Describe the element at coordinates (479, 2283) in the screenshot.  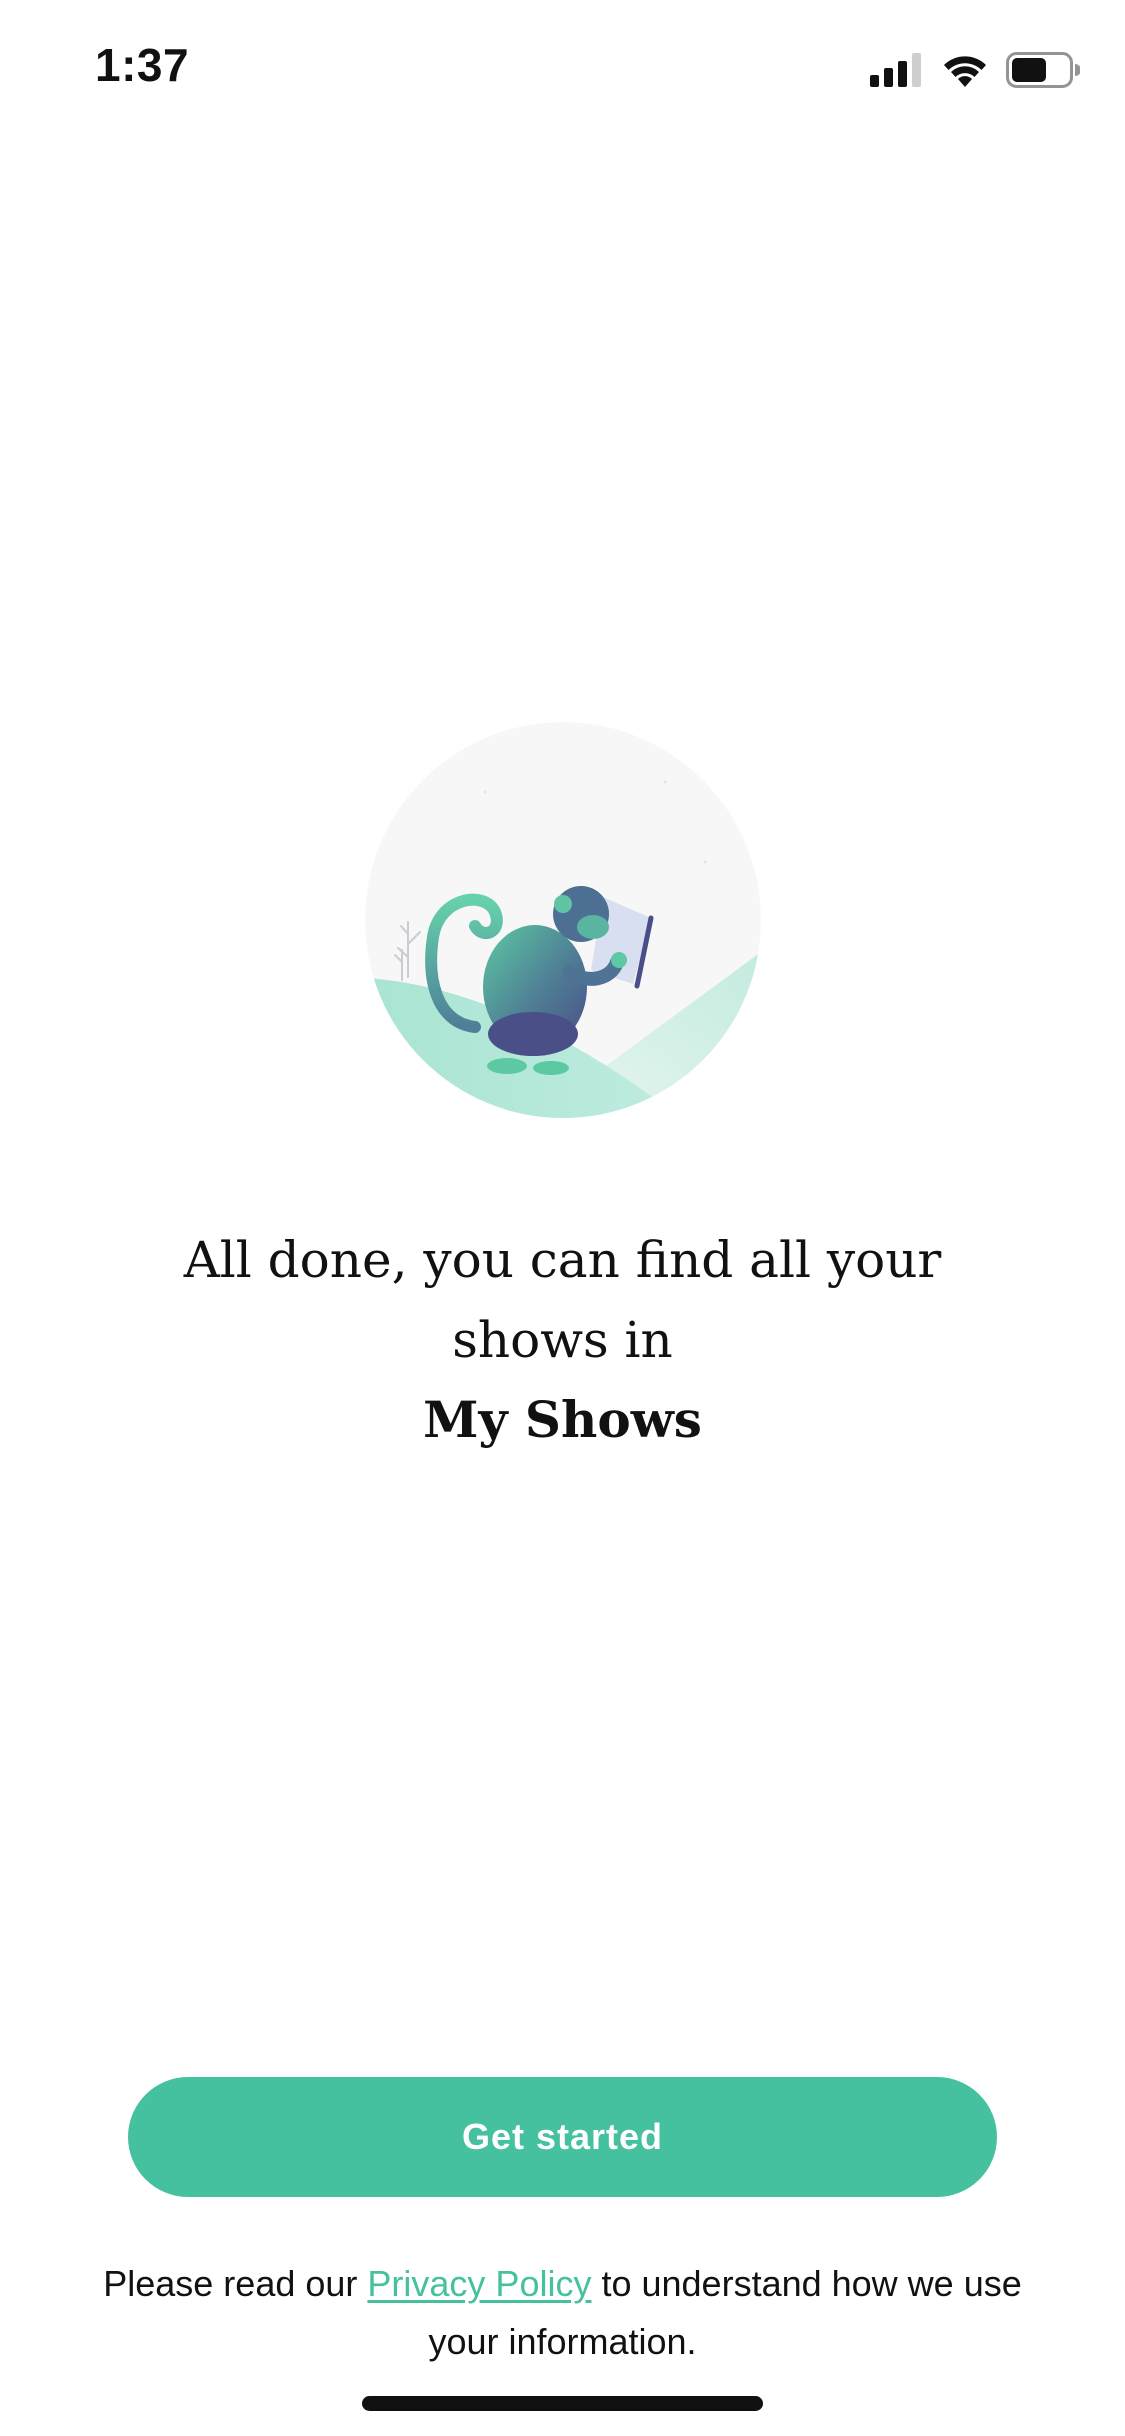
I see `privacy-policy-link: Privacy Policy` at that location.